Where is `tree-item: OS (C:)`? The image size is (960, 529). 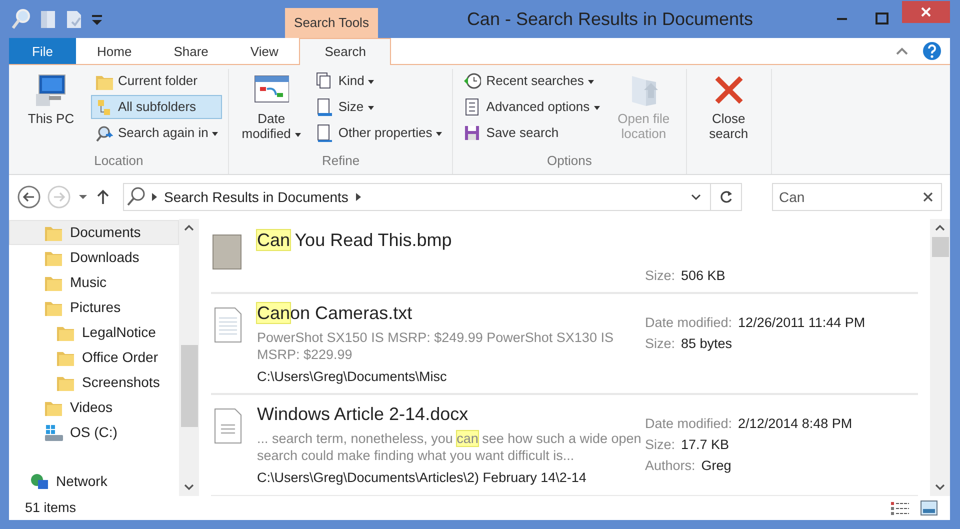 tree-item: OS (C:) is located at coordinates (94, 432).